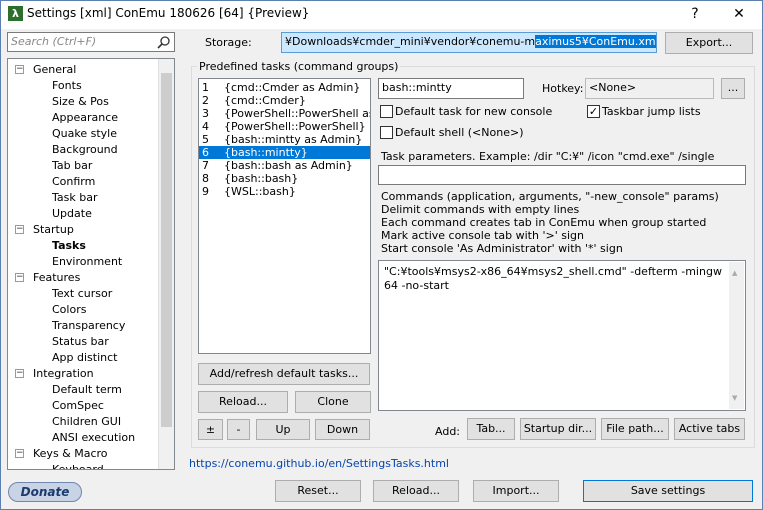 Image resolution: width=763 pixels, height=510 pixels. Describe the element at coordinates (166, 250) in the screenshot. I see `tree-scrollbar-thumb` at that location.